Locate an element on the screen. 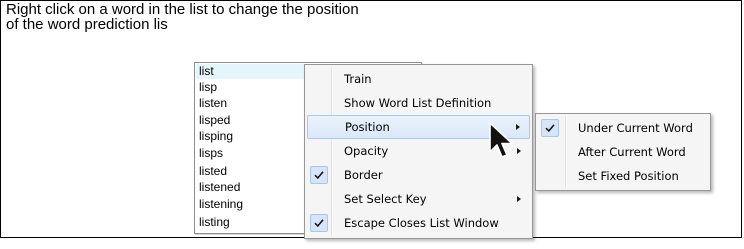 Image resolution: width=744 pixels, height=249 pixels. menu-item-label: Set Select Key is located at coordinates (385, 199).